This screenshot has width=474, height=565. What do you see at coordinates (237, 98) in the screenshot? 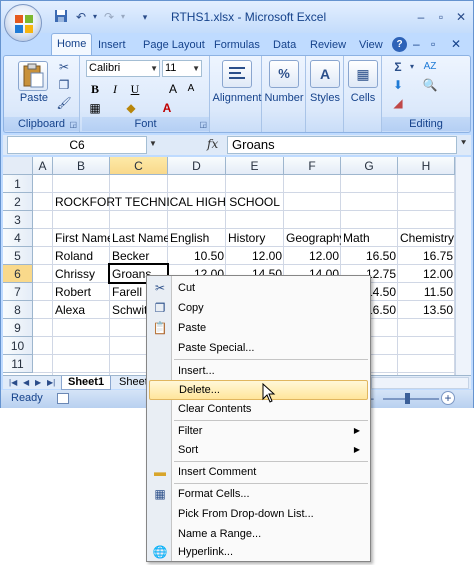
I see `alignment-button-label: Alignment` at bounding box center [237, 98].